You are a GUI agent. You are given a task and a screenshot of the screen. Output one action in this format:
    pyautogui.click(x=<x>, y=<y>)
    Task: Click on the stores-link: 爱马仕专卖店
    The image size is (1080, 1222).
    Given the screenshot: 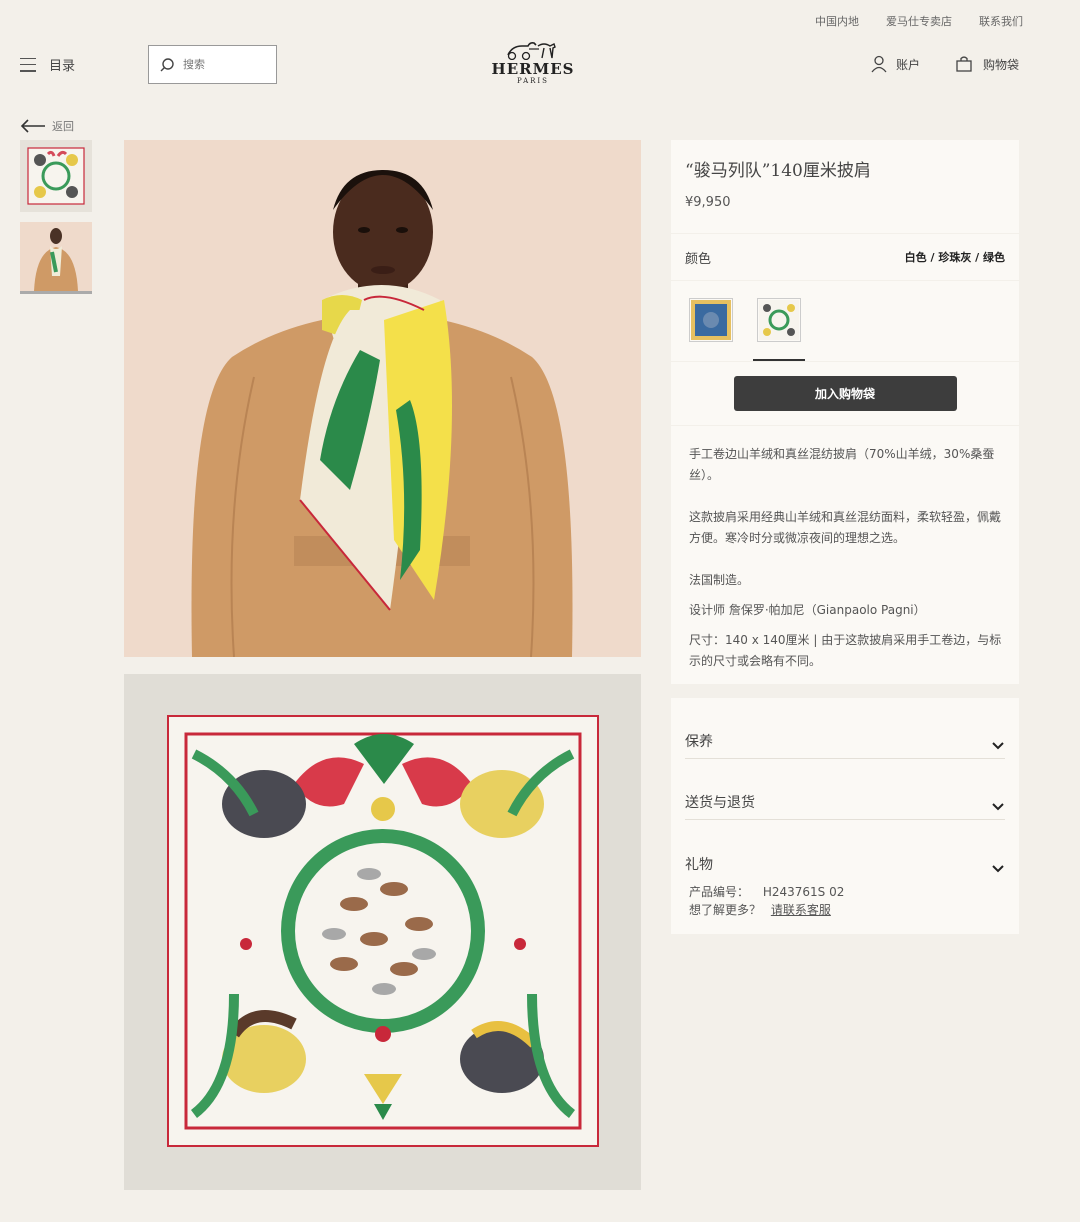 What is the action you would take?
    pyautogui.click(x=919, y=21)
    